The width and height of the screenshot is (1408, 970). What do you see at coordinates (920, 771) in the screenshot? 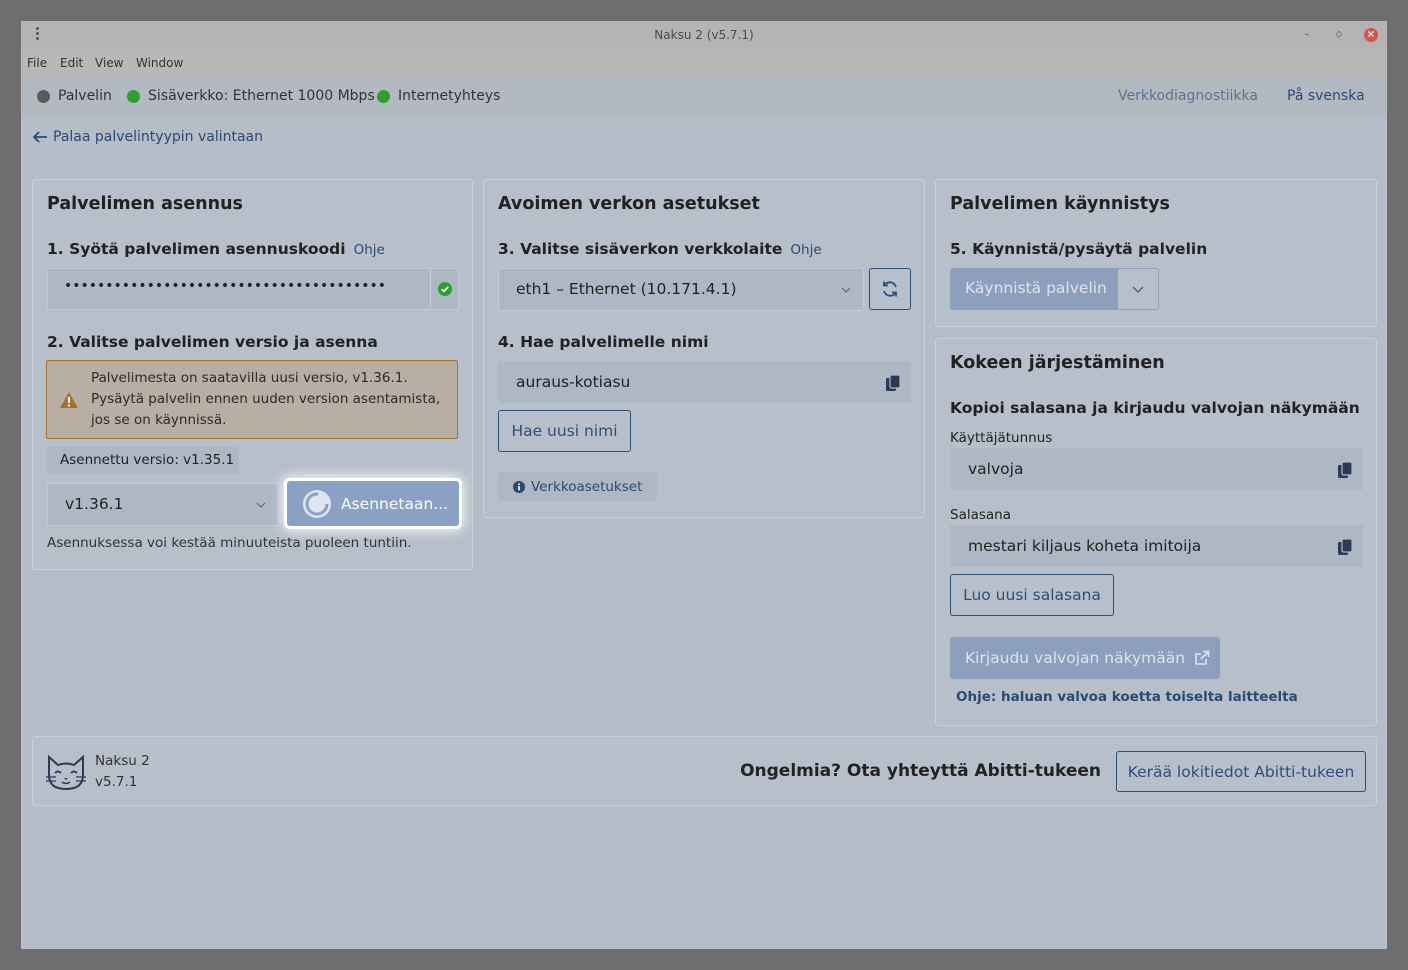
I see `support-contact-text: Ongelmia? Ota yhteyttä Abitti-tukeen` at bounding box center [920, 771].